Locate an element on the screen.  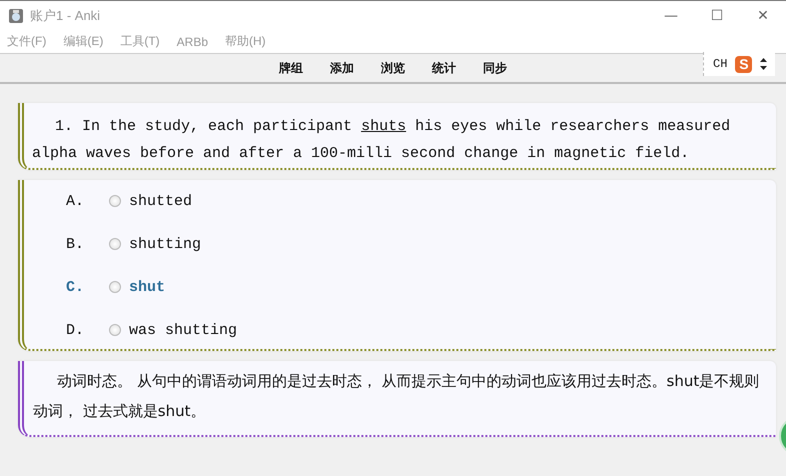
spinner-icon is located at coordinates (764, 64).